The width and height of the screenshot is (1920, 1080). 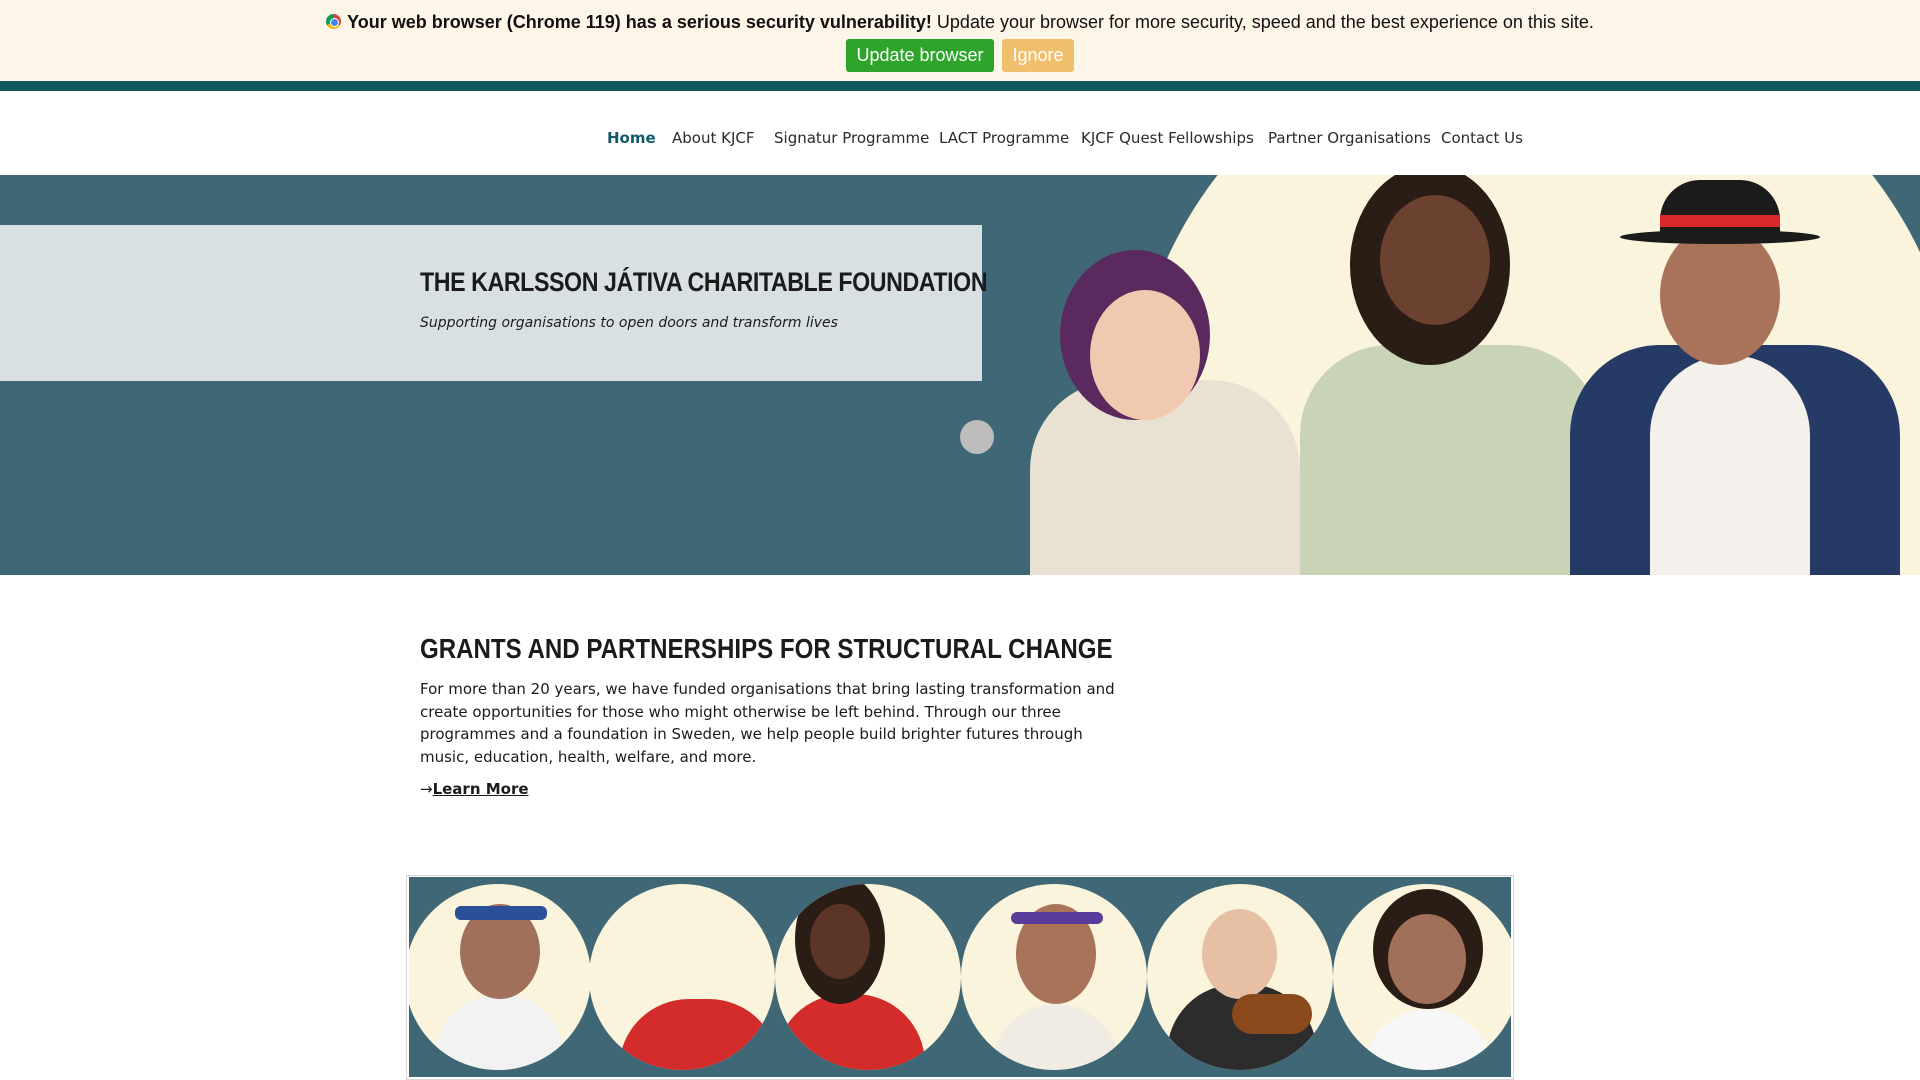 I want to click on nav-lact-programme: LACT Programme, so click(x=1004, y=138).